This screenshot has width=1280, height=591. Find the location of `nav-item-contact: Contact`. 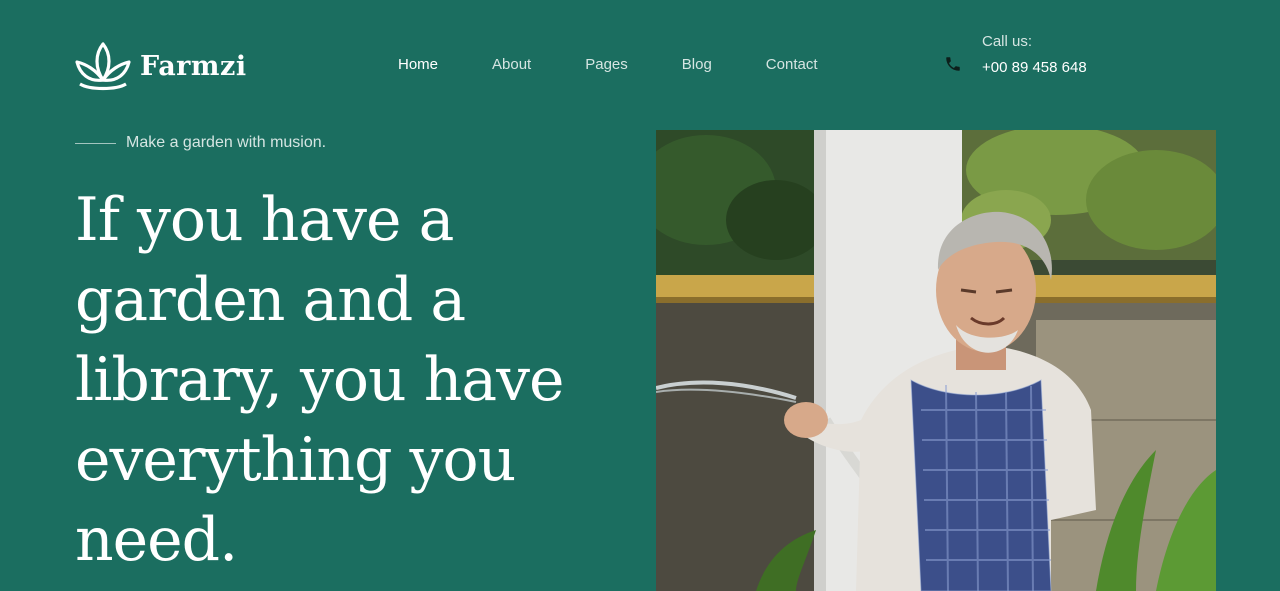

nav-item-contact: Contact is located at coordinates (792, 65).